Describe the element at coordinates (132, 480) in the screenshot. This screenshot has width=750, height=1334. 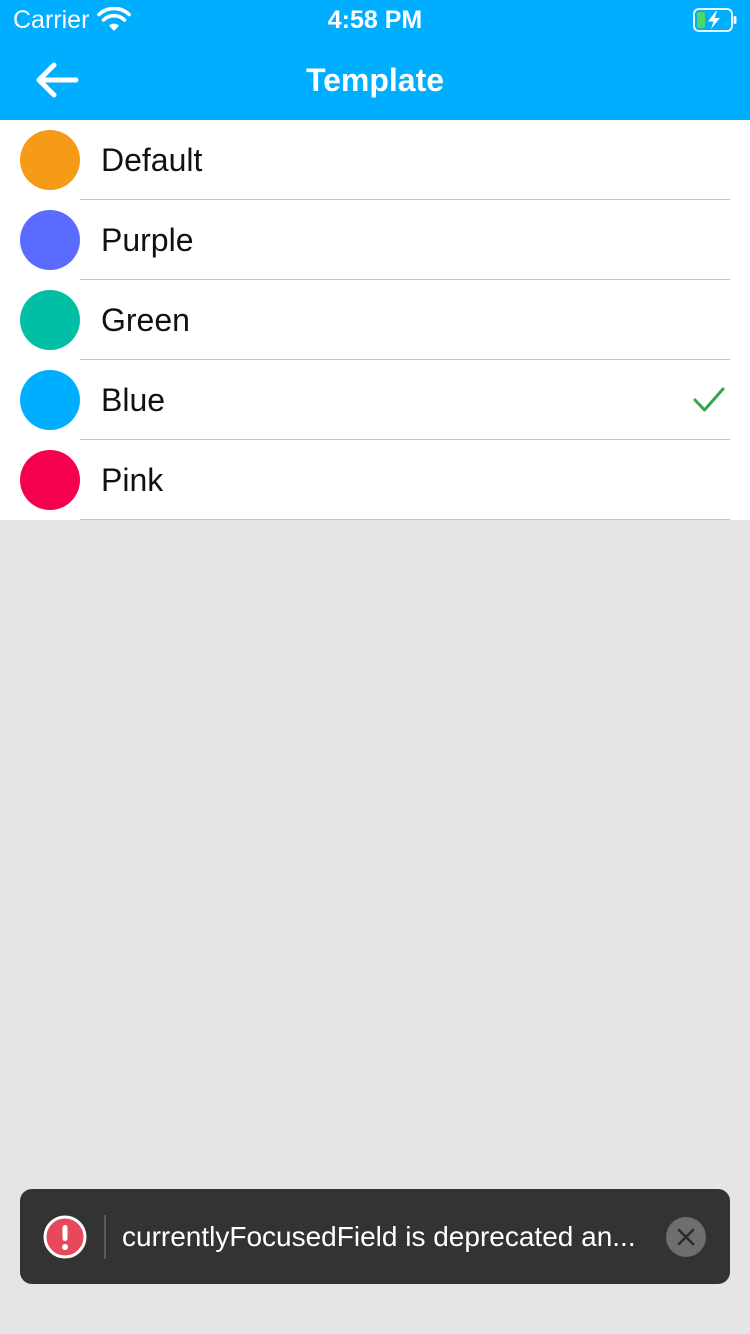
I see `template-label: Pink` at that location.